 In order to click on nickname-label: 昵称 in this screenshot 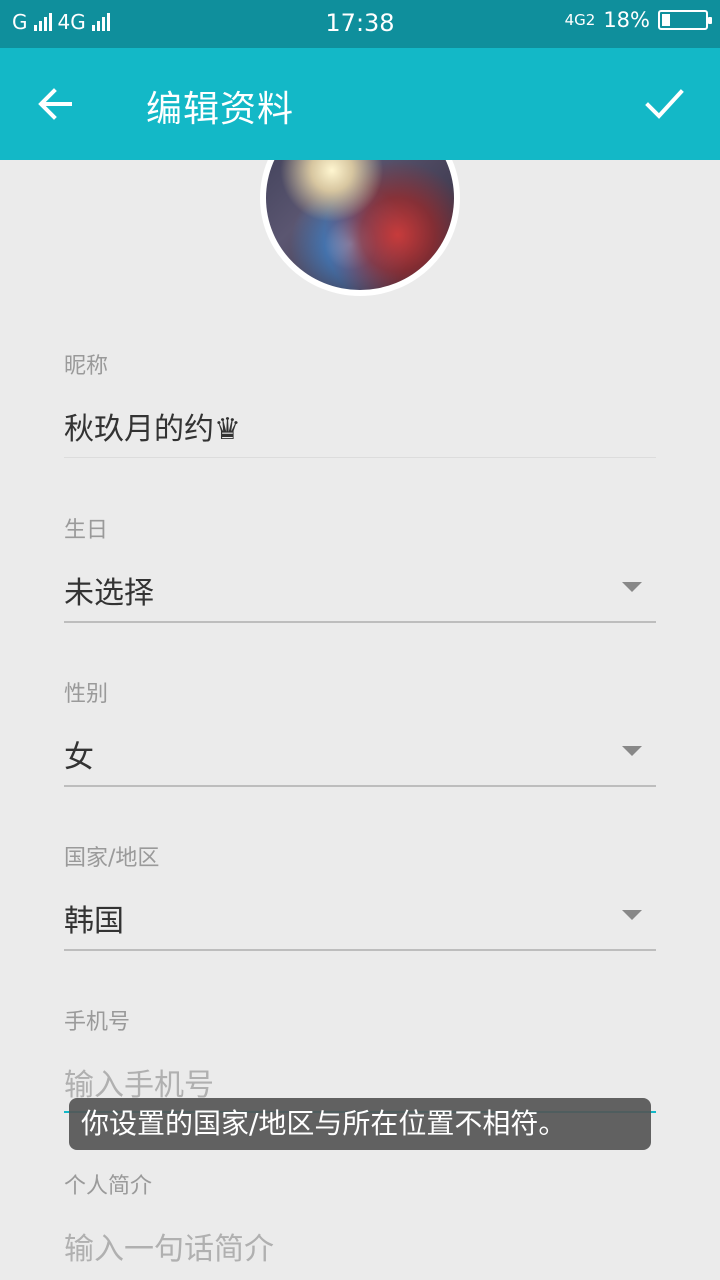, I will do `click(86, 366)`.